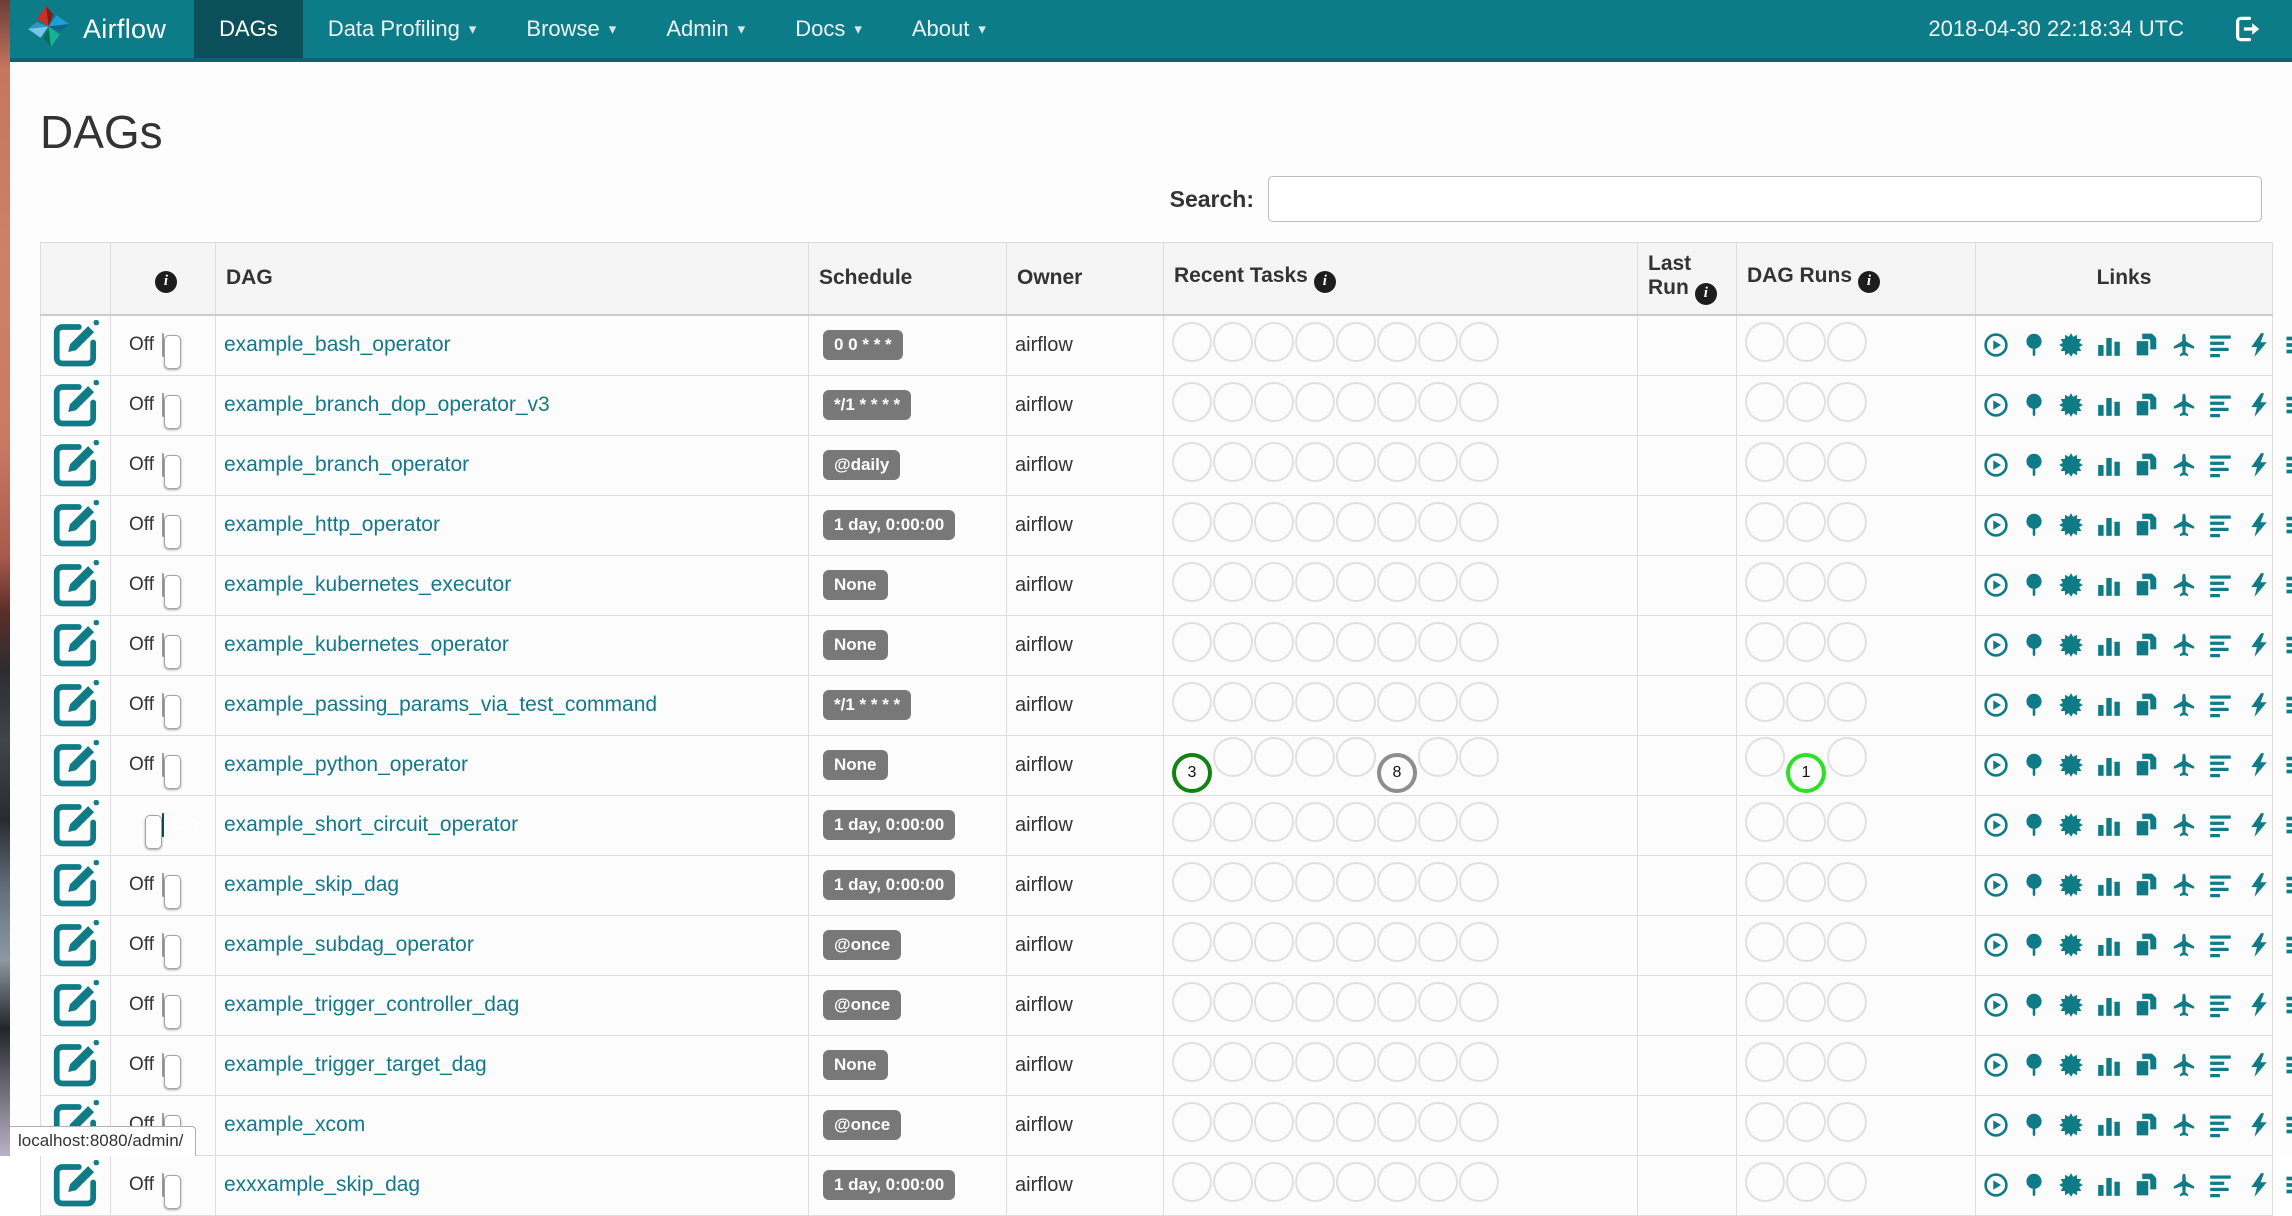 The height and width of the screenshot is (1216, 2292). What do you see at coordinates (367, 584) in the screenshot?
I see `dag-link: example_kubernetes_executor` at bounding box center [367, 584].